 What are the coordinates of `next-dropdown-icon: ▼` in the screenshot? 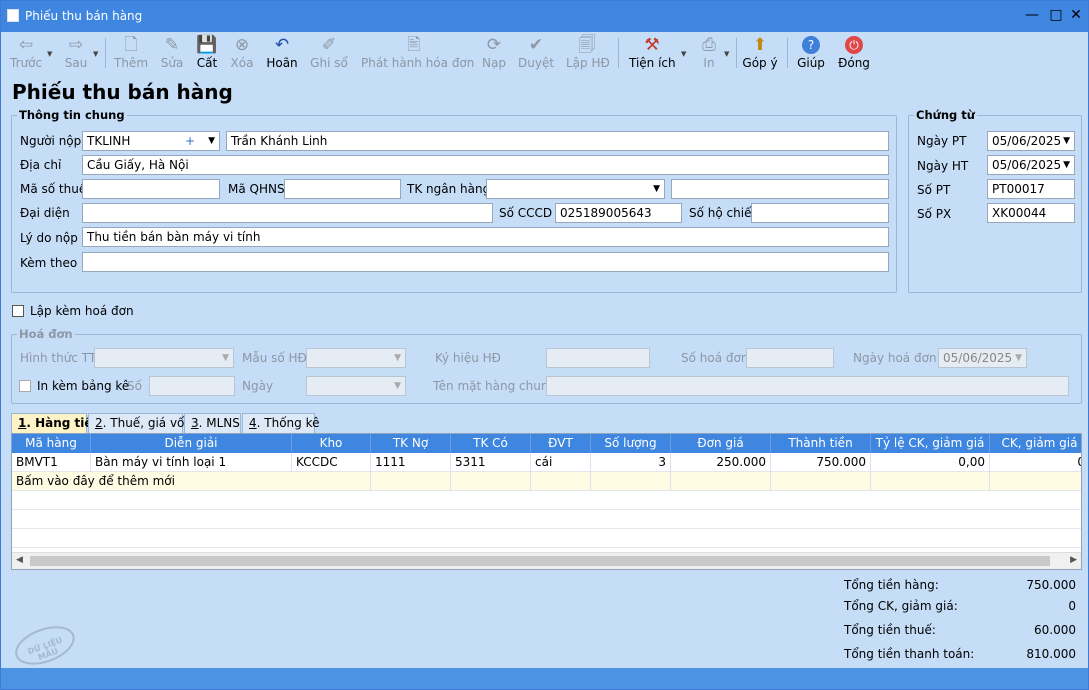 It's located at (95, 54).